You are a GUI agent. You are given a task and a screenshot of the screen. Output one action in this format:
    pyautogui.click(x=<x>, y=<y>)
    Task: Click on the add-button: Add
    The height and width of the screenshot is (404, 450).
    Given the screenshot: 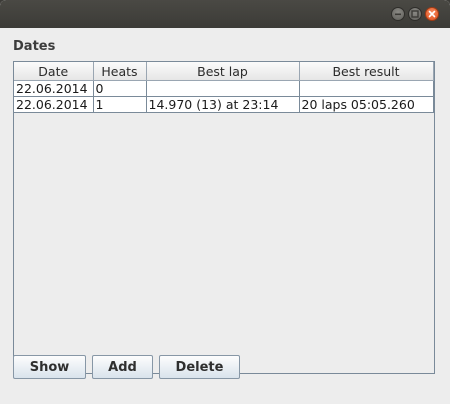 What is the action you would take?
    pyautogui.click(x=122, y=367)
    